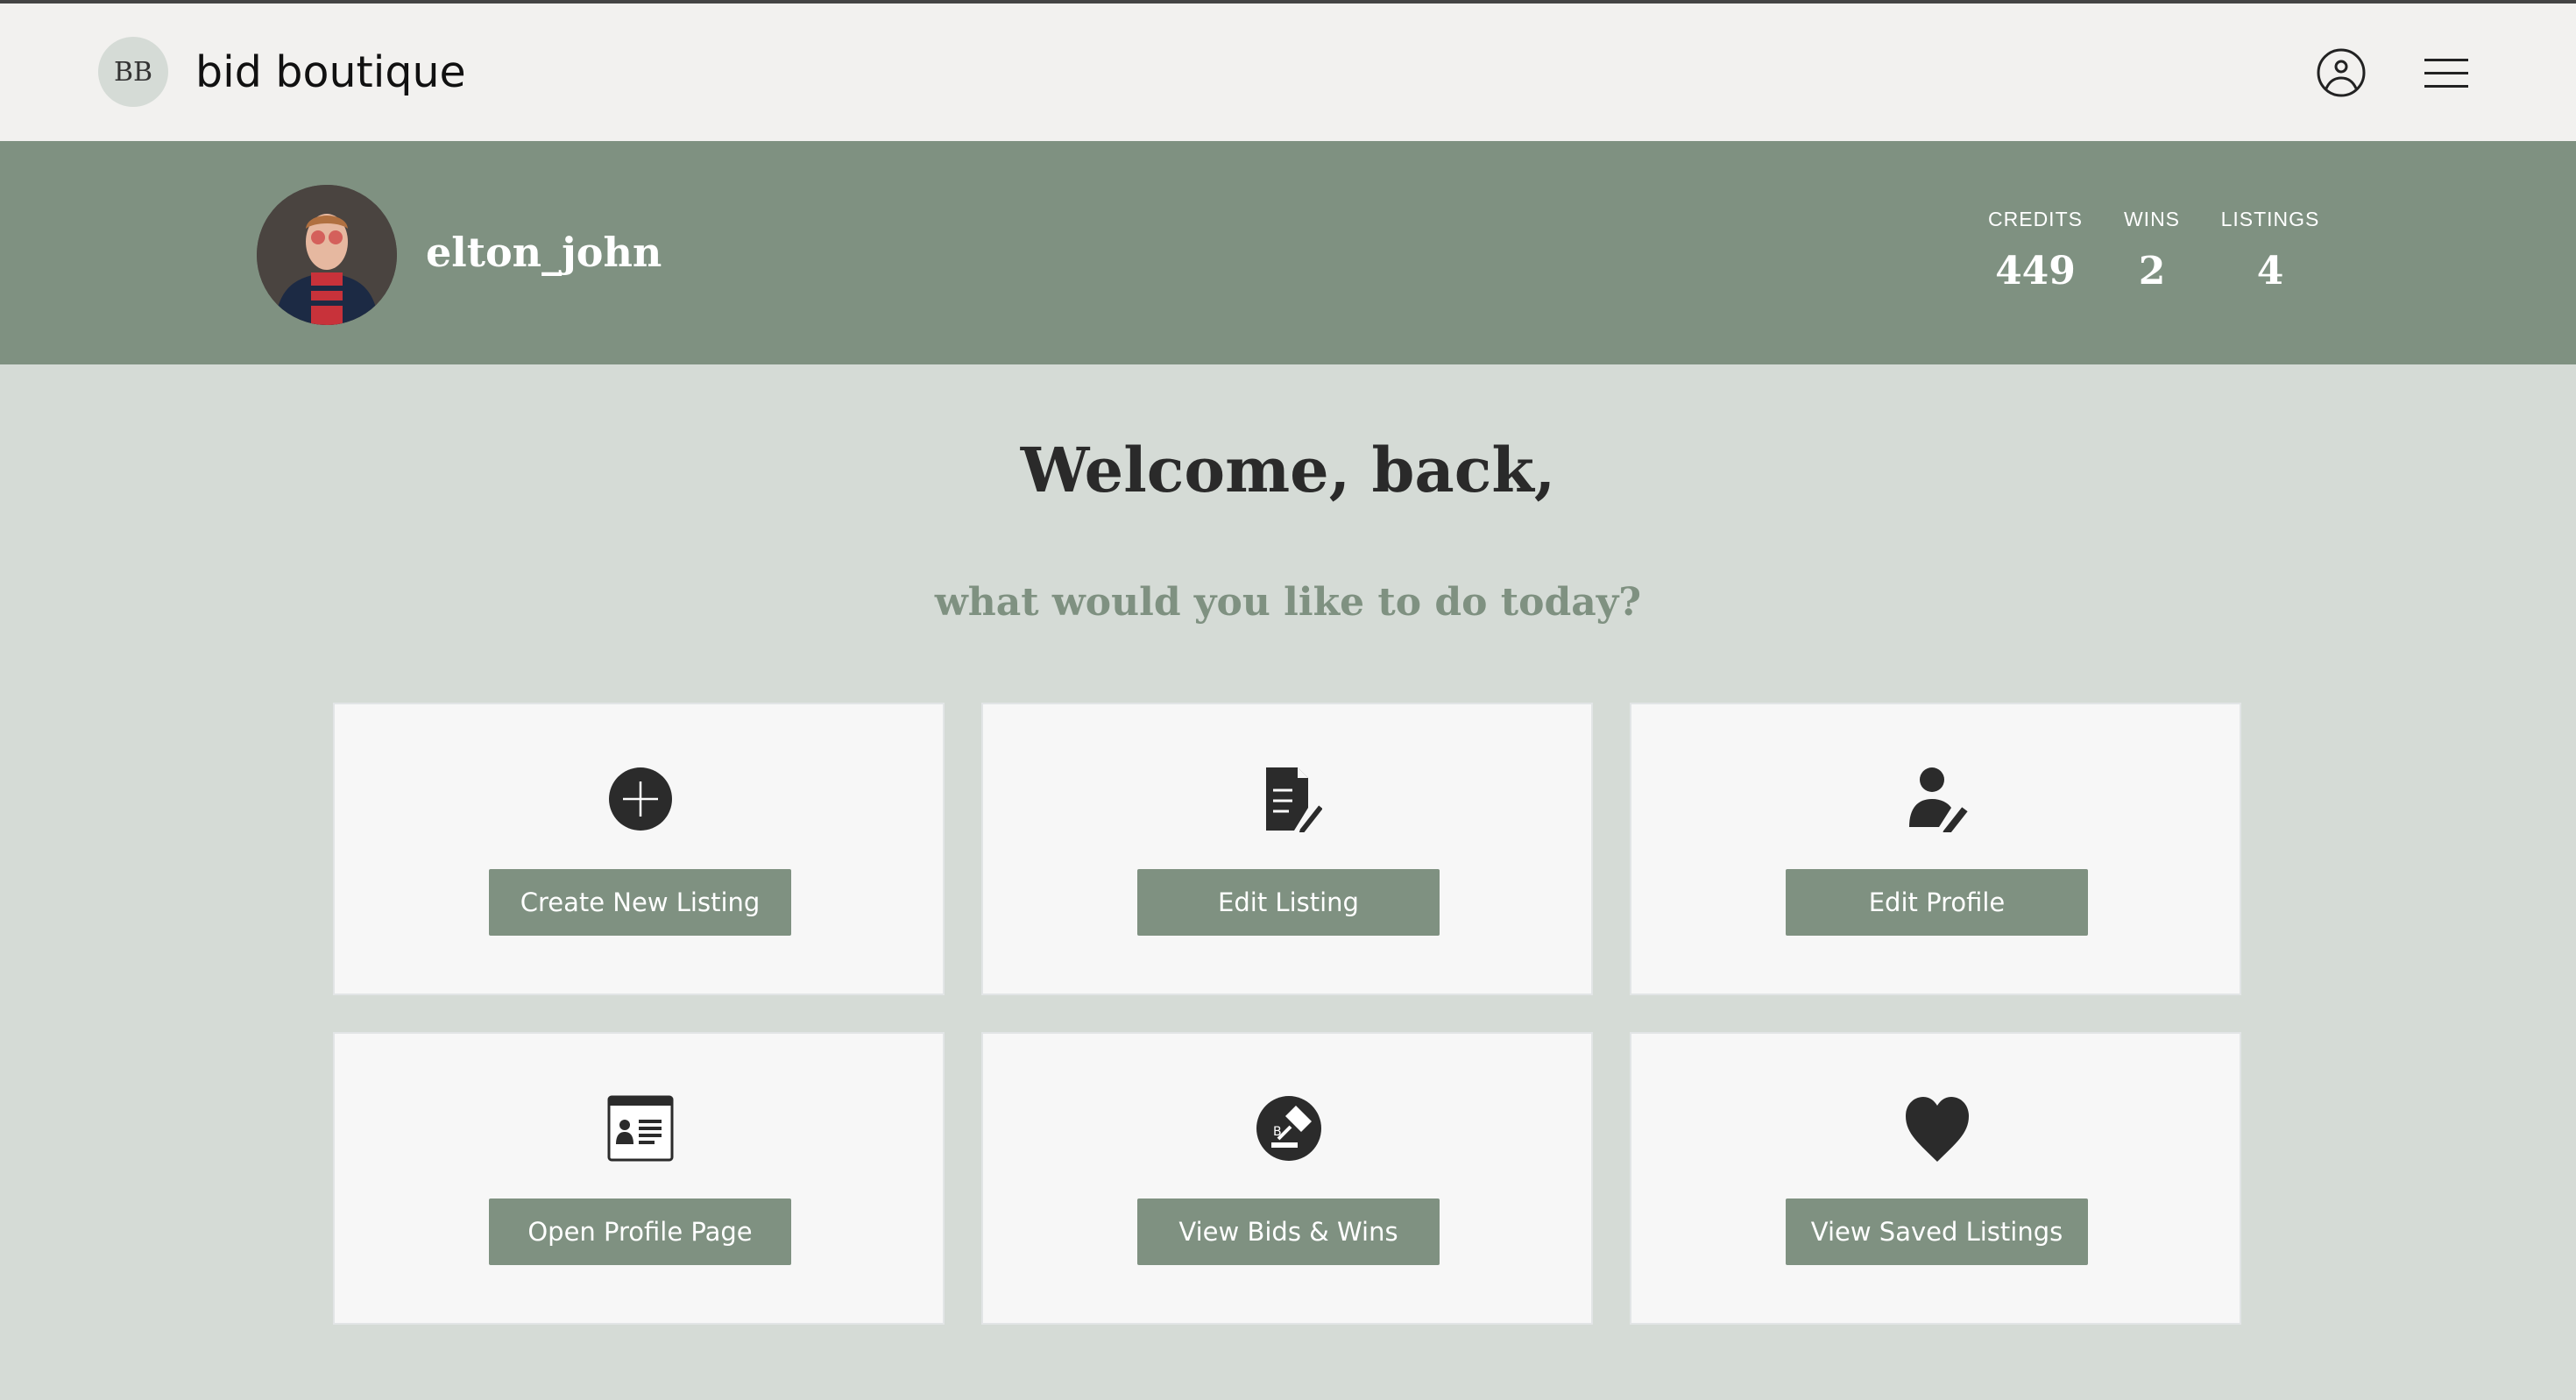  Describe the element at coordinates (1288, 70) in the screenshot. I see `top-navbar: BB bid boutique` at that location.